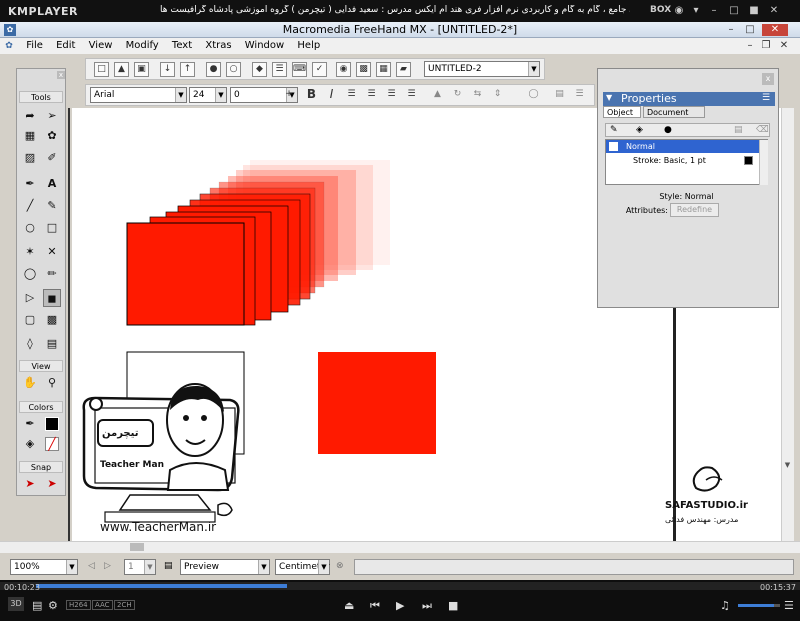 Image resolution: width=800 pixels, height=621 pixels. I want to click on studio-caption: مدرس: مهندس فدائی, so click(702, 519).